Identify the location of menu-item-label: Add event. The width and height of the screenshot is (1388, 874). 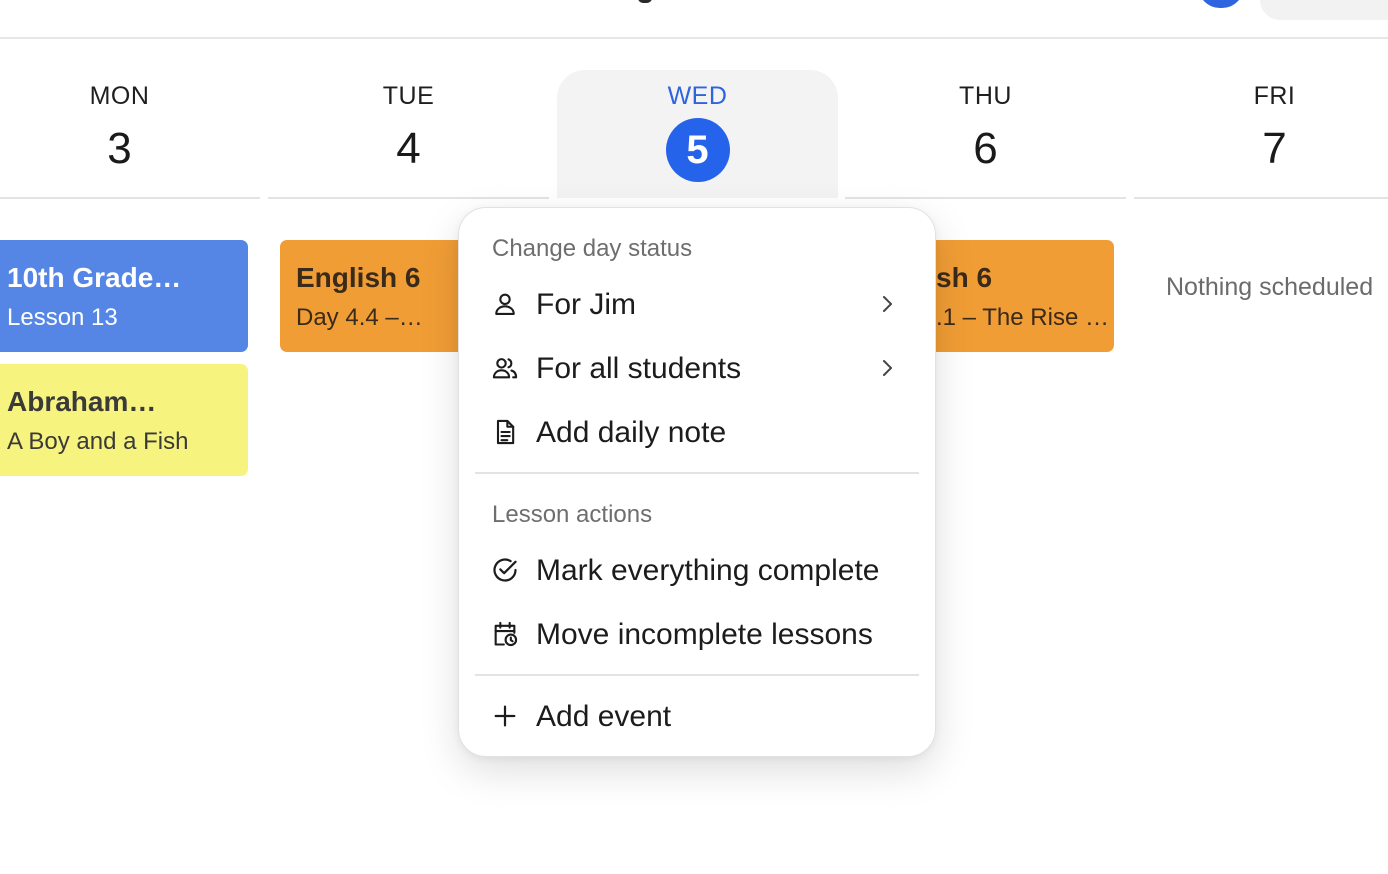
(604, 716).